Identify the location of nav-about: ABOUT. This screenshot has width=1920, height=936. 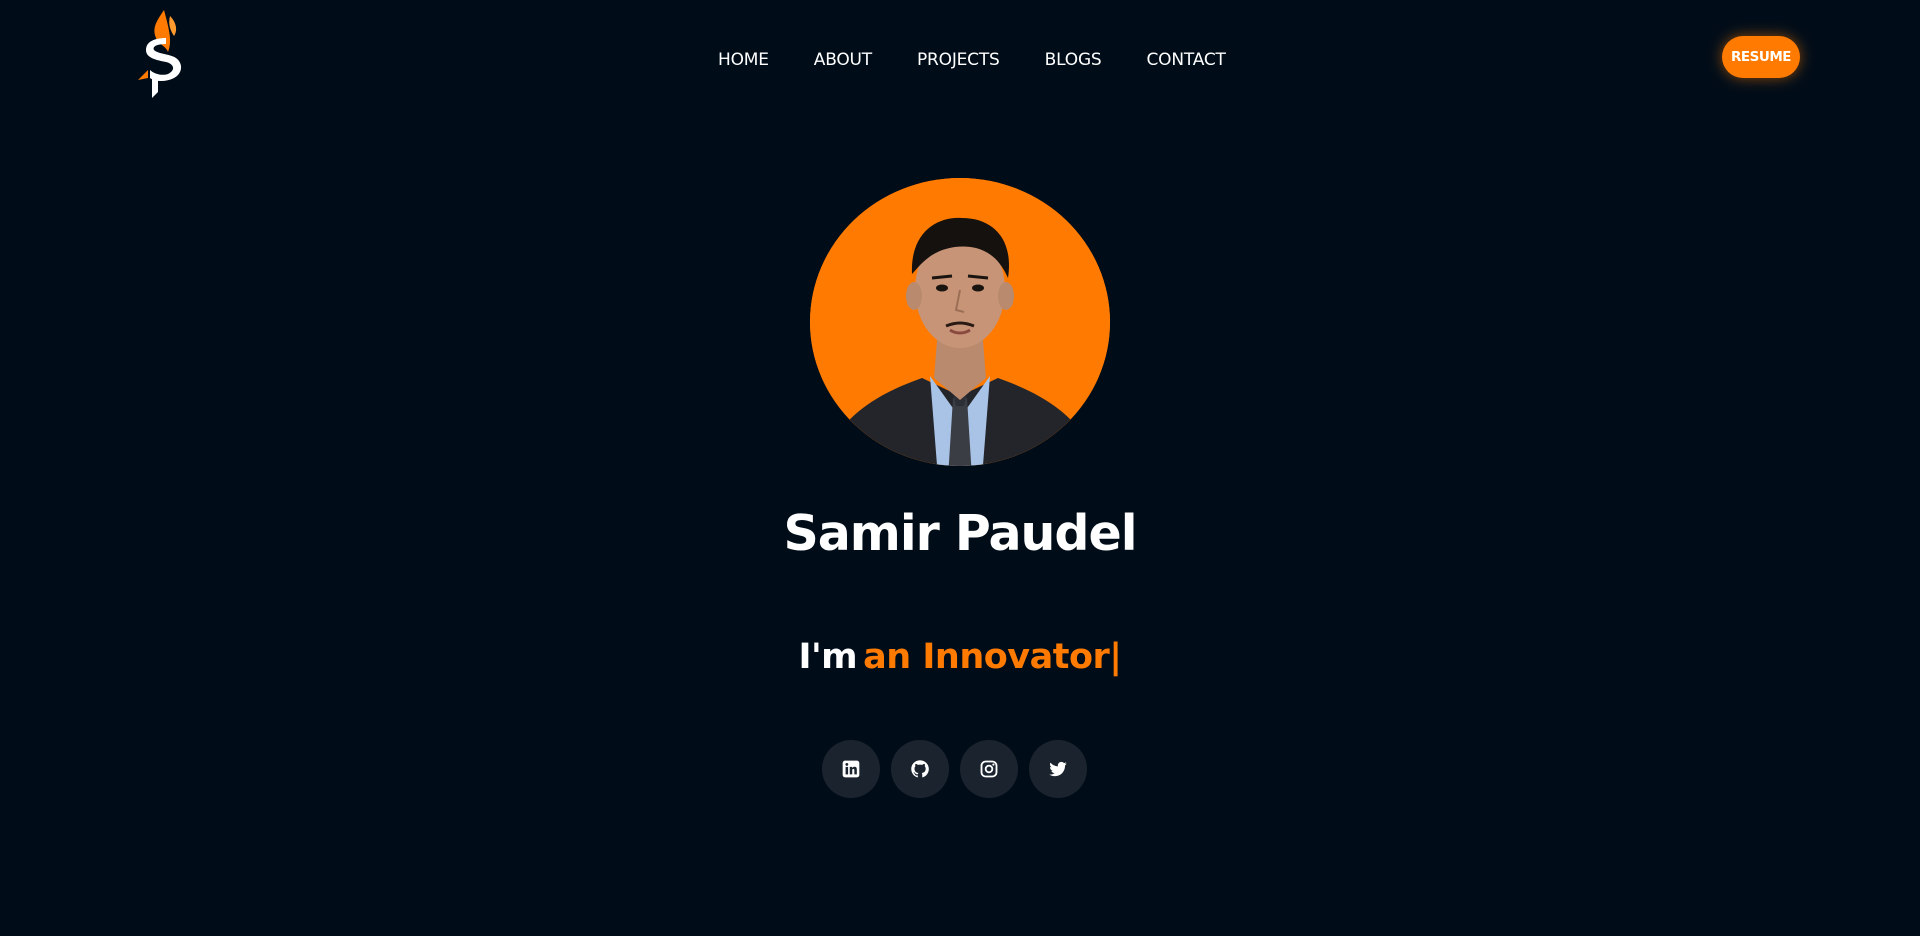
(843, 60).